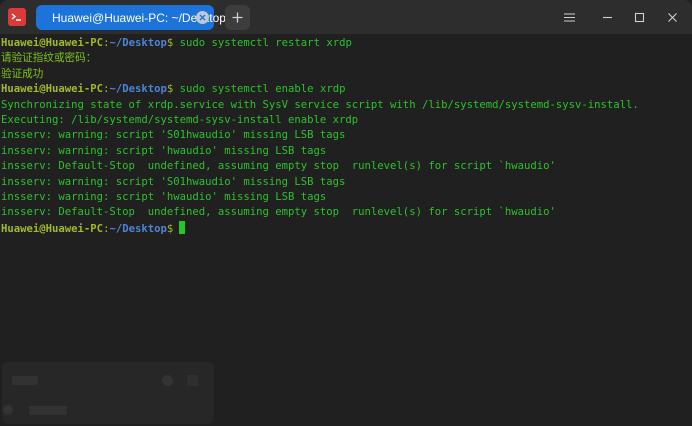 The width and height of the screenshot is (692, 426). What do you see at coordinates (346, 58) in the screenshot?
I see `terminal-line: 请验证指纹或密码：` at bounding box center [346, 58].